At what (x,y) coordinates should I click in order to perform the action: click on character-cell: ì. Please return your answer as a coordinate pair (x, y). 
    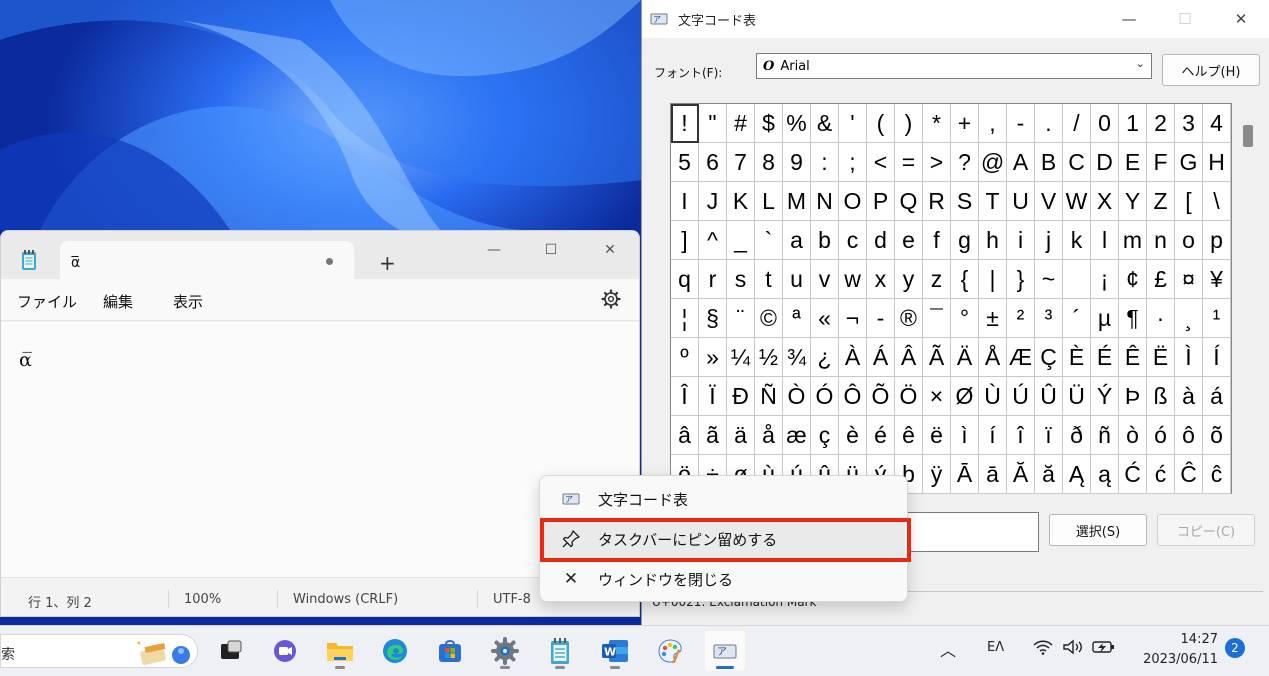
    Looking at the image, I should click on (965, 435).